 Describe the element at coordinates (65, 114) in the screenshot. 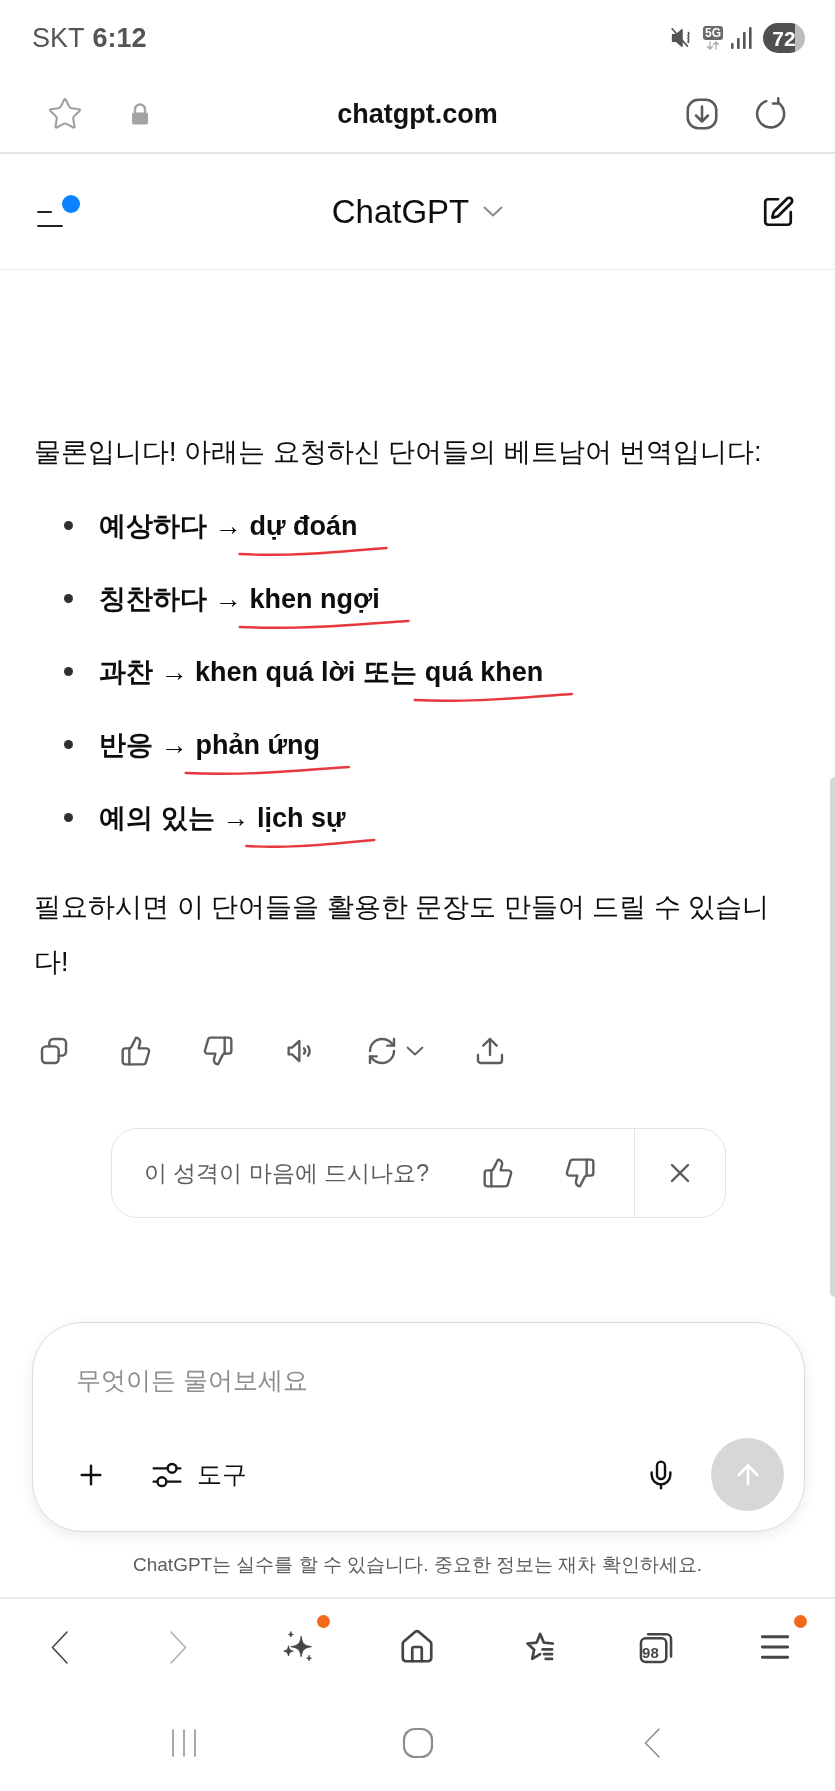

I see `bookmark-star-icon` at that location.